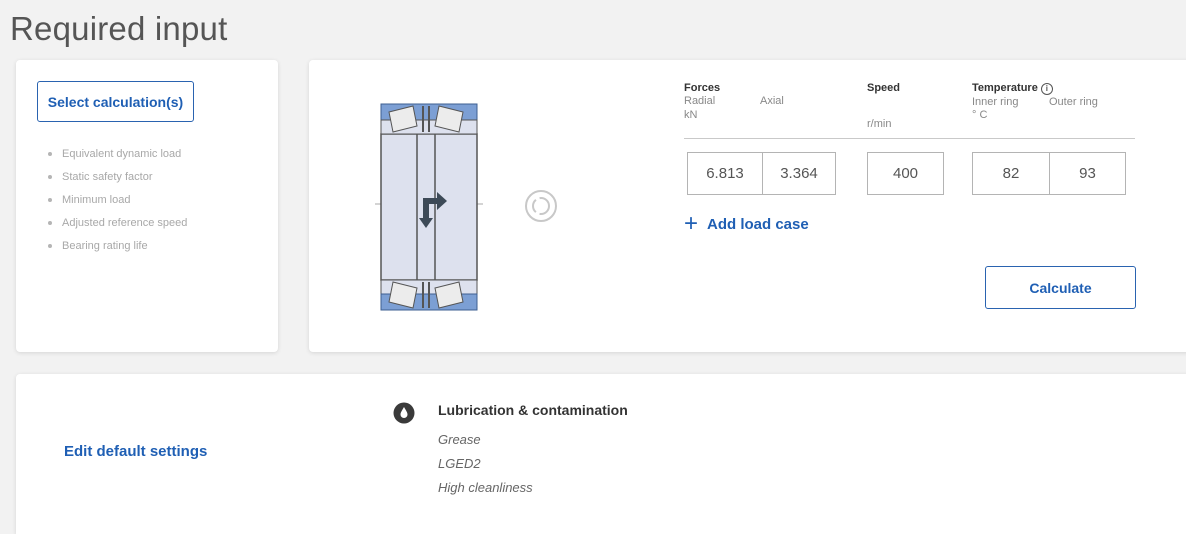 The image size is (1186, 534). I want to click on calculation-item: Adjusted reference speed, so click(117, 226).